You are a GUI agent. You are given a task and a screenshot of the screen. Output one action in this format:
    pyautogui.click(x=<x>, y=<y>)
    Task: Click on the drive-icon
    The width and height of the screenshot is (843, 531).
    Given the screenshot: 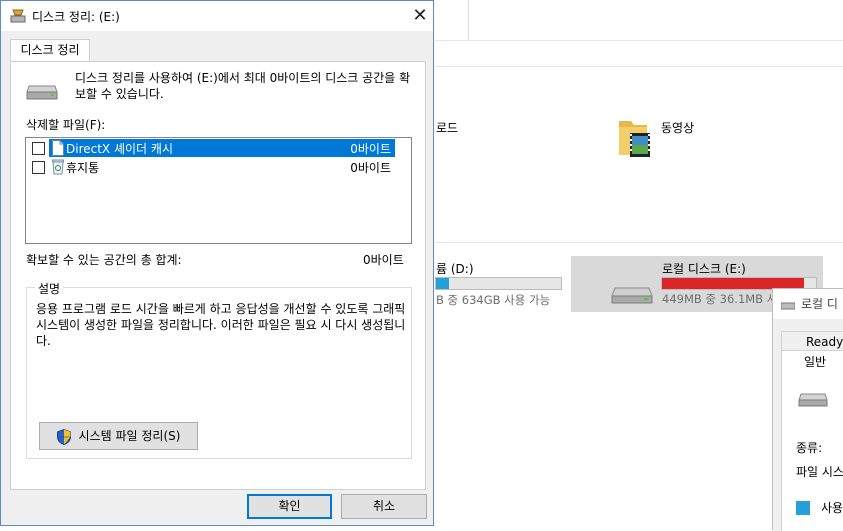 What is the action you would take?
    pyautogui.click(x=788, y=306)
    